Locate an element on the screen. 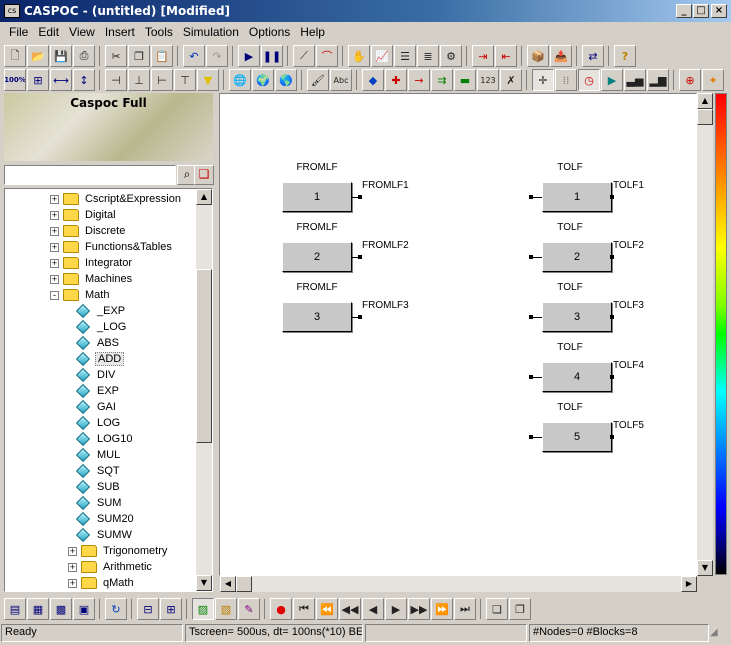 The width and height of the screenshot is (731, 645). cross-cursor-icon: ✛ is located at coordinates (543, 80).